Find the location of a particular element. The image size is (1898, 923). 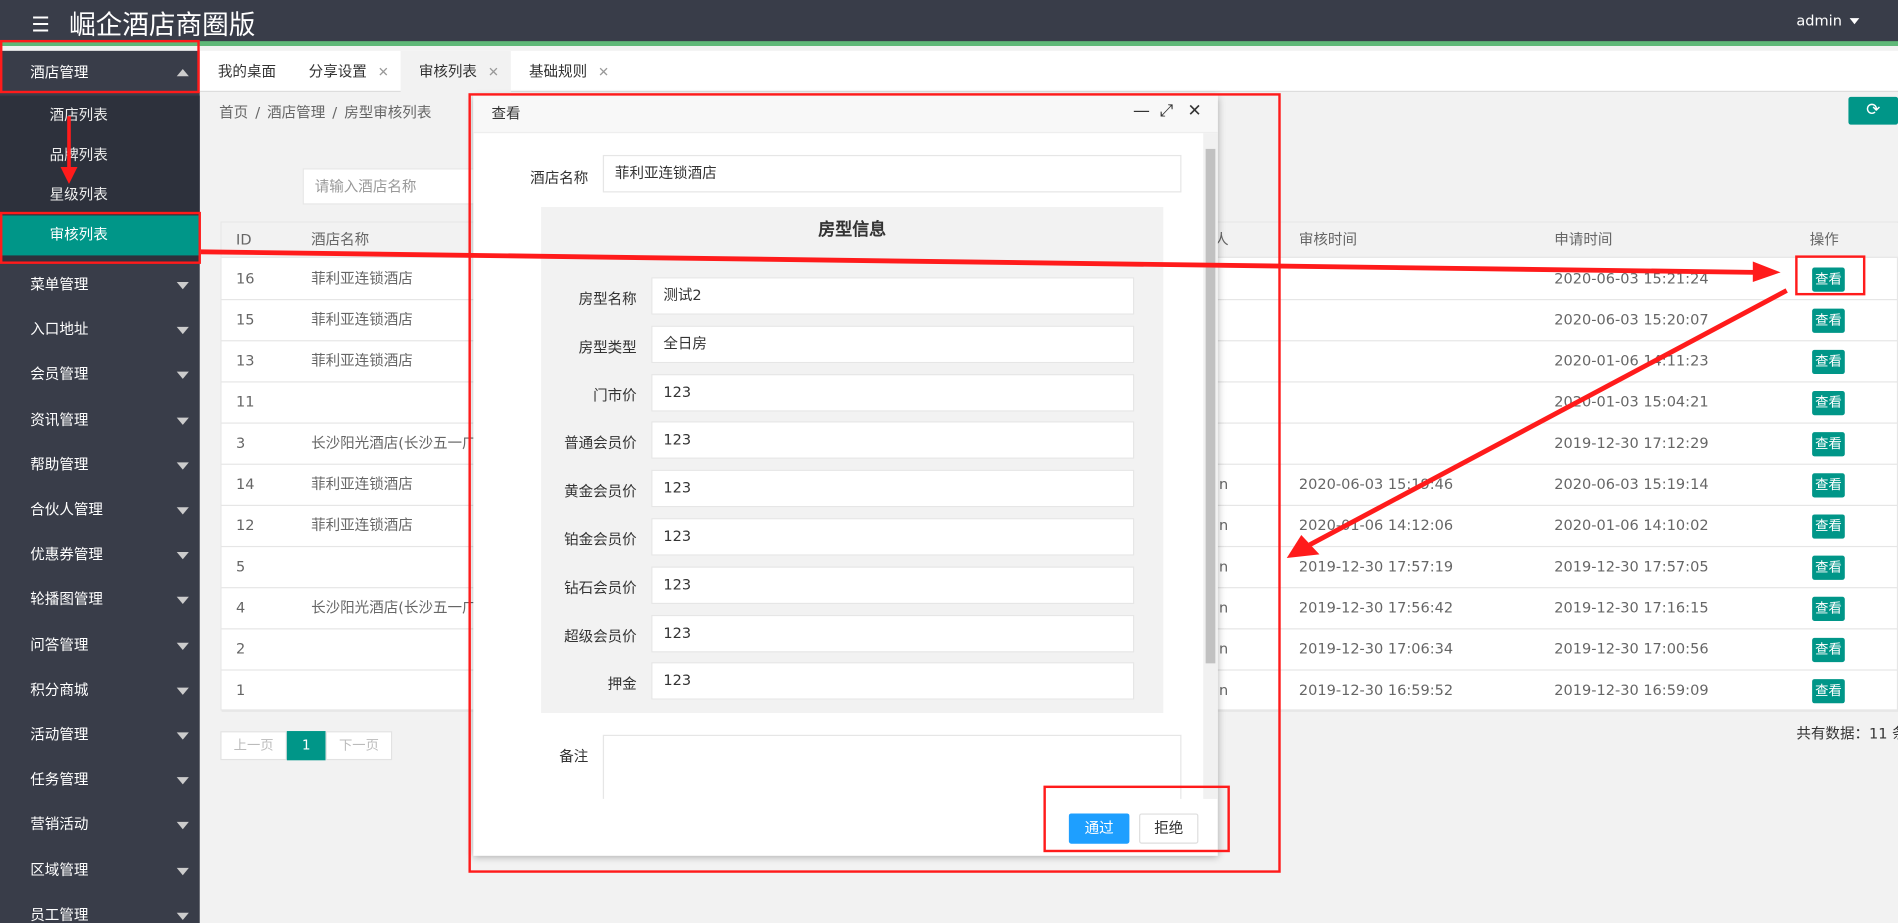

sidebar-item-qa: 问答管理 is located at coordinates (100, 645).